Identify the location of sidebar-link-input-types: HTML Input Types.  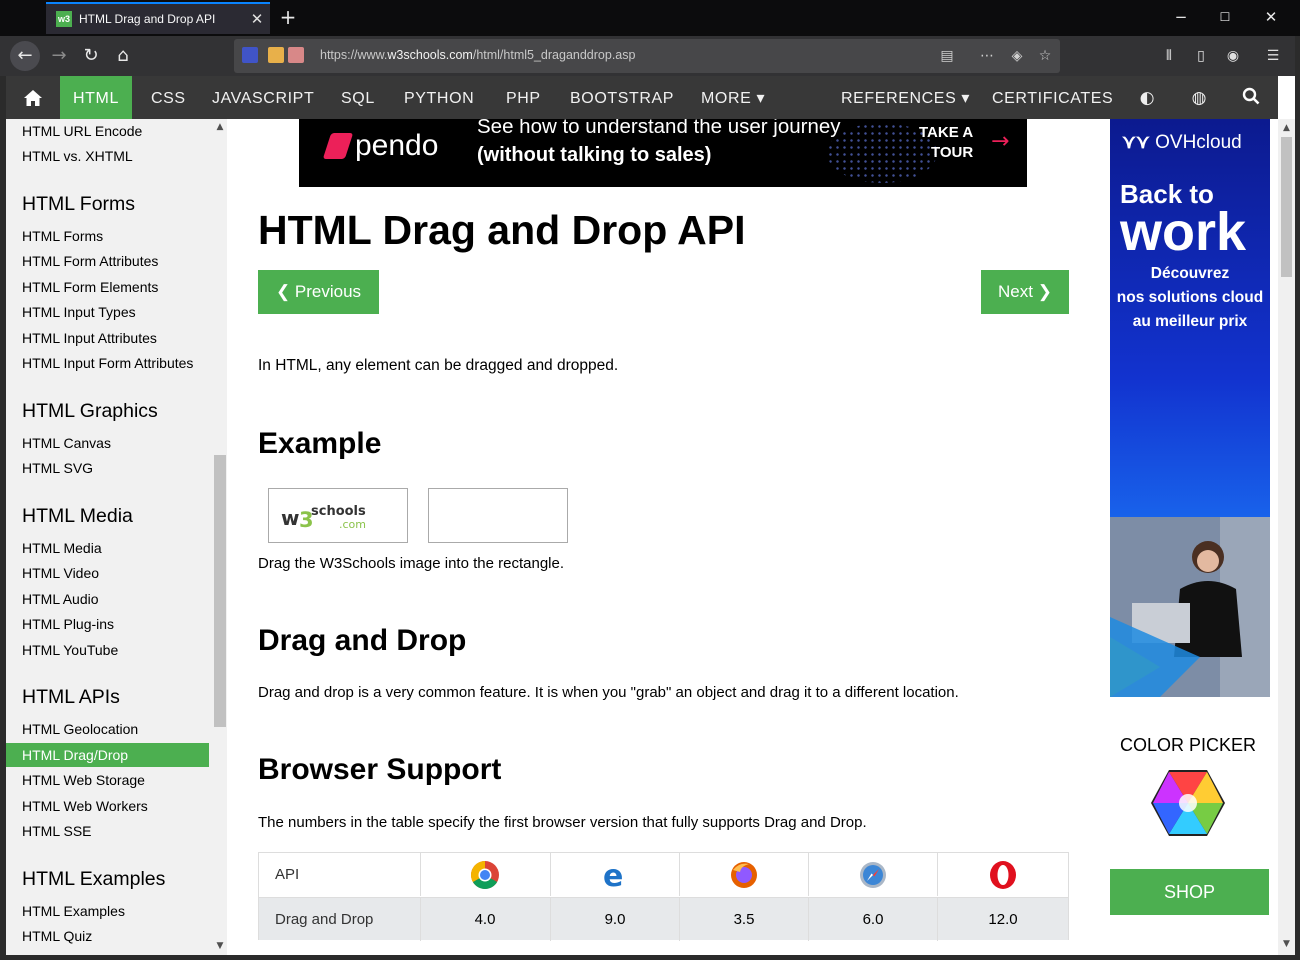
(107, 312).